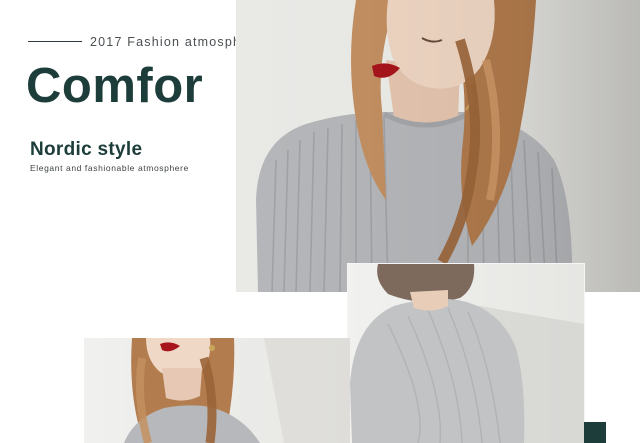 The height and width of the screenshot is (443, 640). I want to click on back-photo, so click(466, 353).